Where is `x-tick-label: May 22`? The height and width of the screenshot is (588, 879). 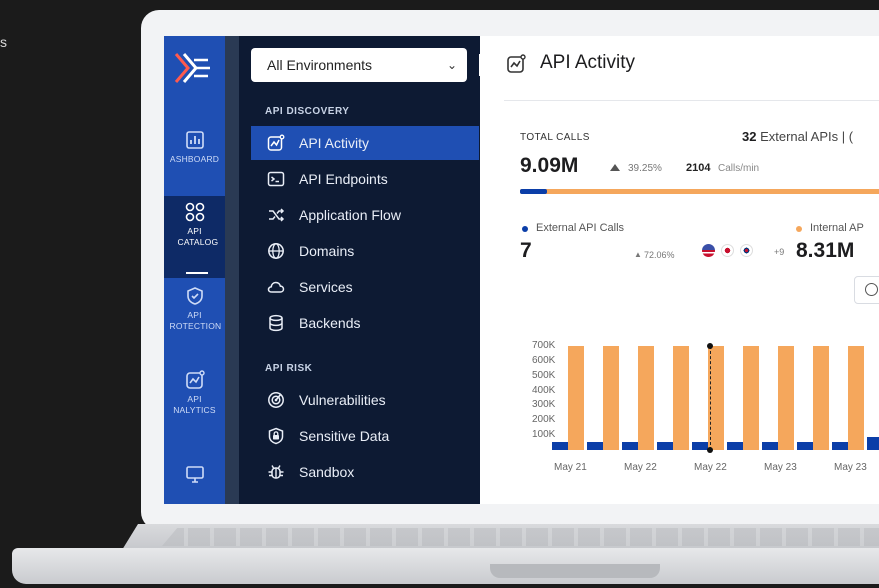
x-tick-label: May 22 is located at coordinates (640, 467).